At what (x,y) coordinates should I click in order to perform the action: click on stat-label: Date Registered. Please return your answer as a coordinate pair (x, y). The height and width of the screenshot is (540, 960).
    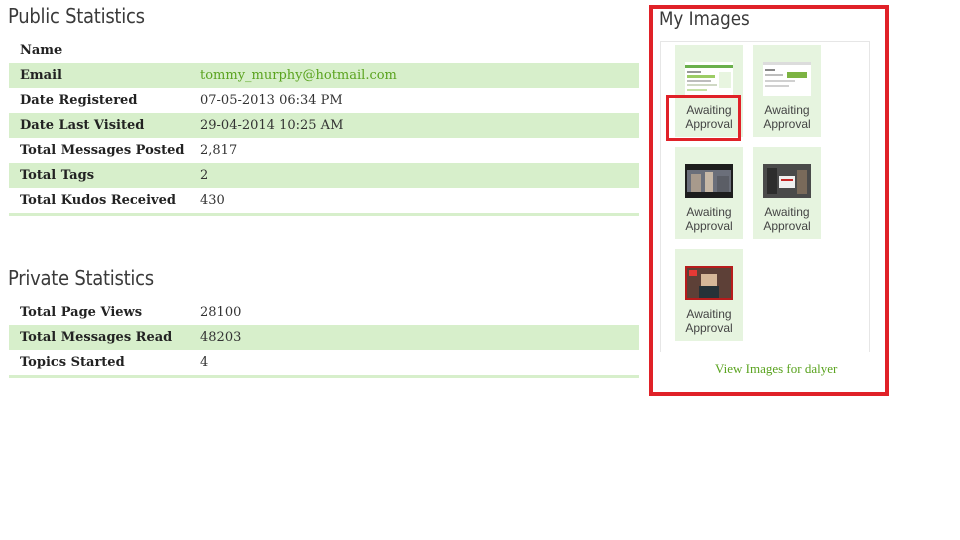
    Looking at the image, I should click on (79, 100).